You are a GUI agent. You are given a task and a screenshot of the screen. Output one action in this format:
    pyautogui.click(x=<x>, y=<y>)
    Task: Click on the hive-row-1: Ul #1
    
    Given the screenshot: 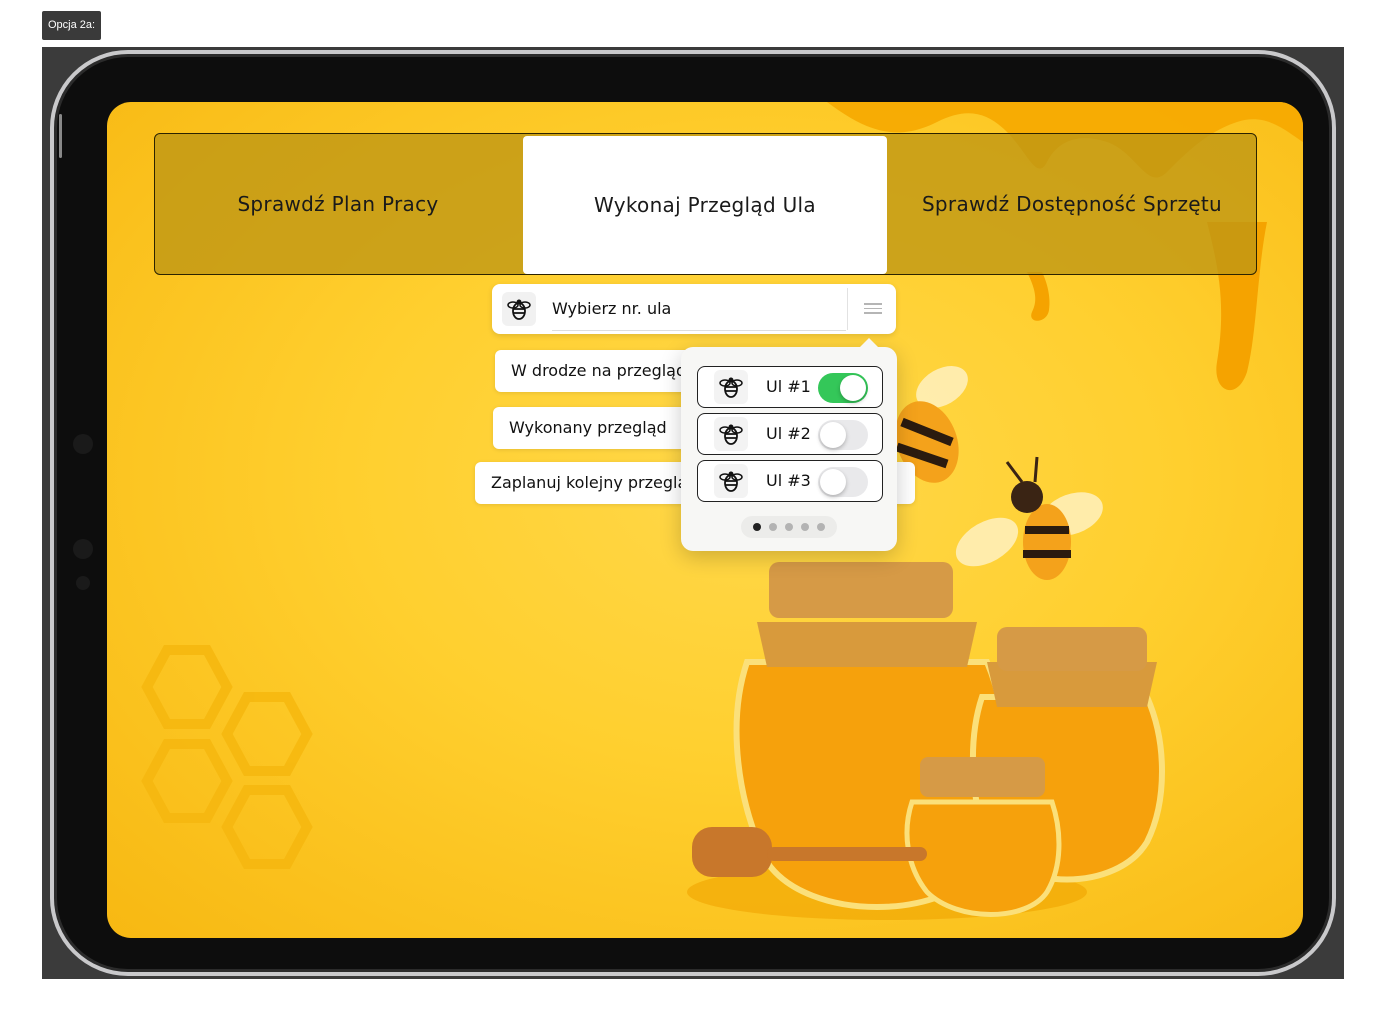 What is the action you would take?
    pyautogui.click(x=790, y=387)
    